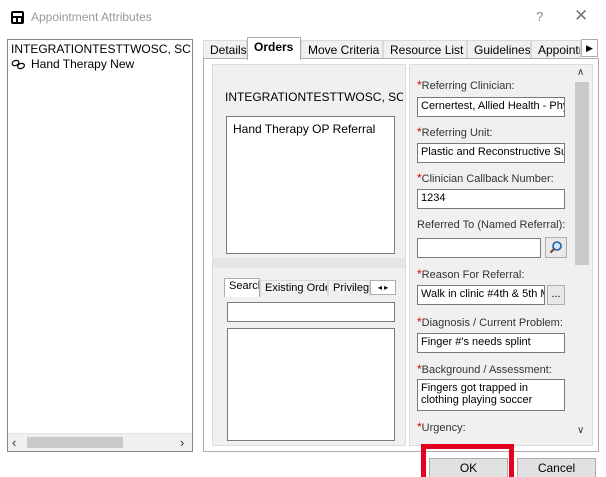  I want to click on pane-splitter, so click(309, 263).